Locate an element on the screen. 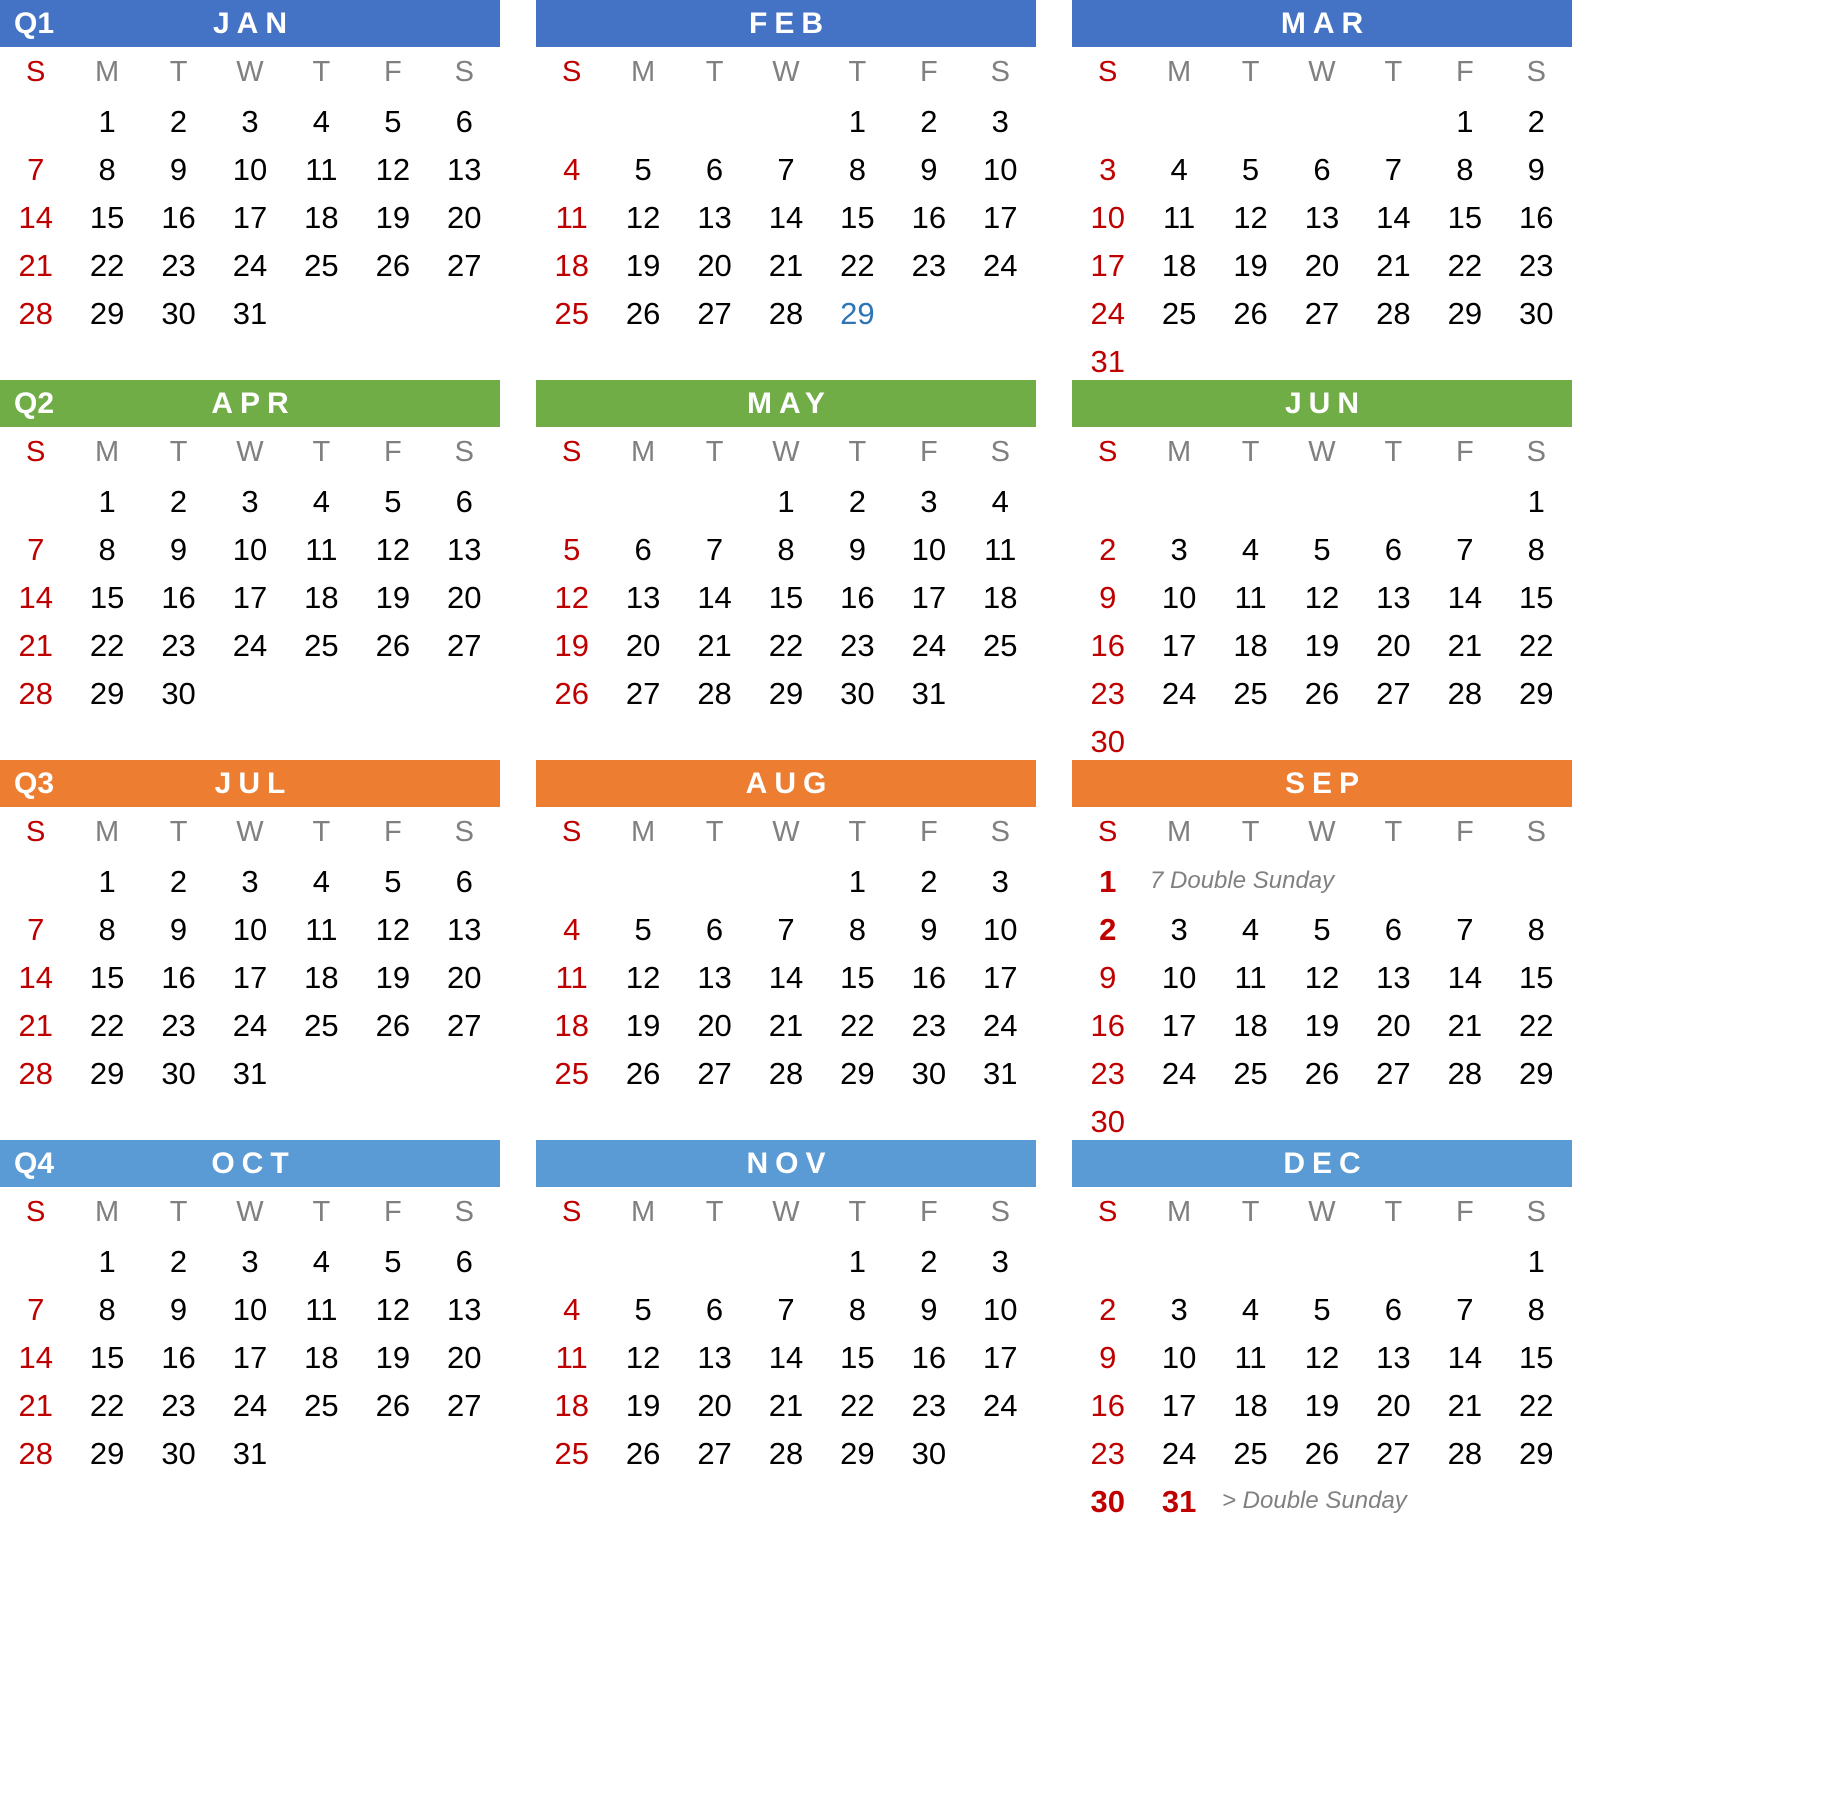 The width and height of the screenshot is (1842, 1793). day-cell: 20 is located at coordinates (714, 1405).